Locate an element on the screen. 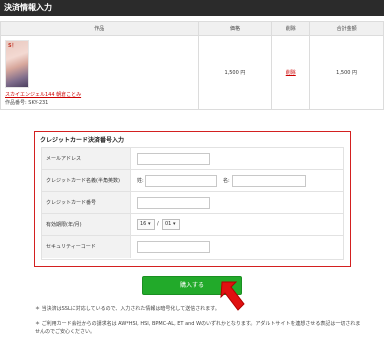 The width and height of the screenshot is (384, 350). delete-cell: 削除 is located at coordinates (291, 72).